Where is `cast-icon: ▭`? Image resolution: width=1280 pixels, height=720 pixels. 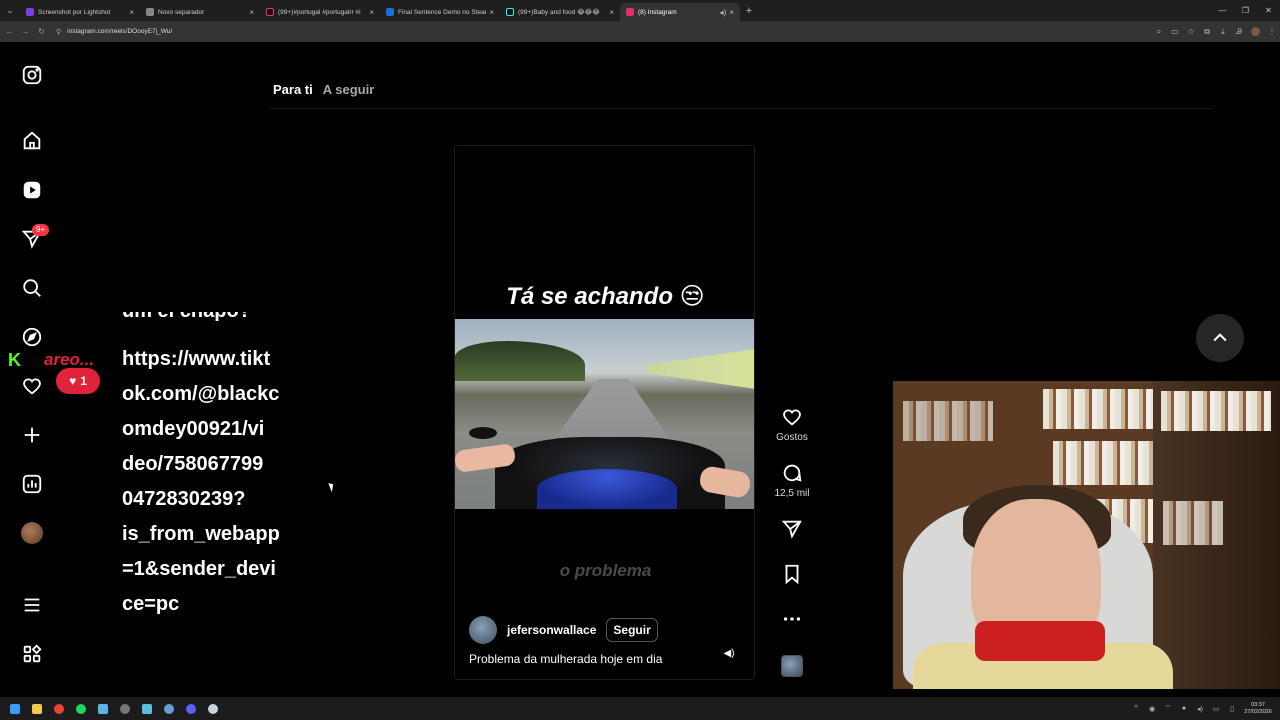 cast-icon: ▭ is located at coordinates (1175, 31).